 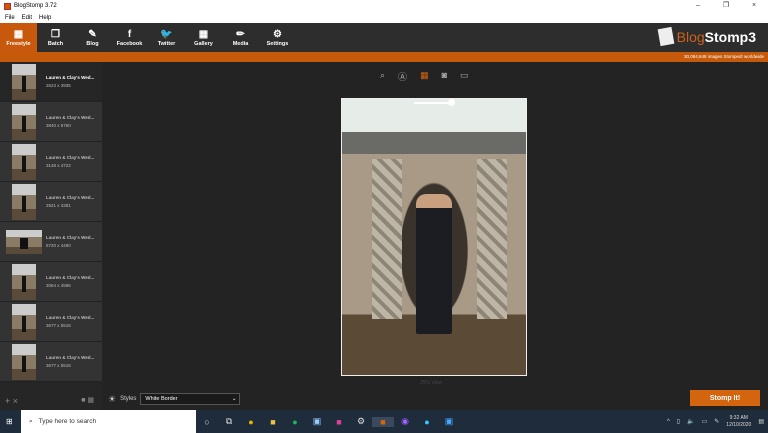 I want to click on facebook-icon: f, so click(x=129, y=34).